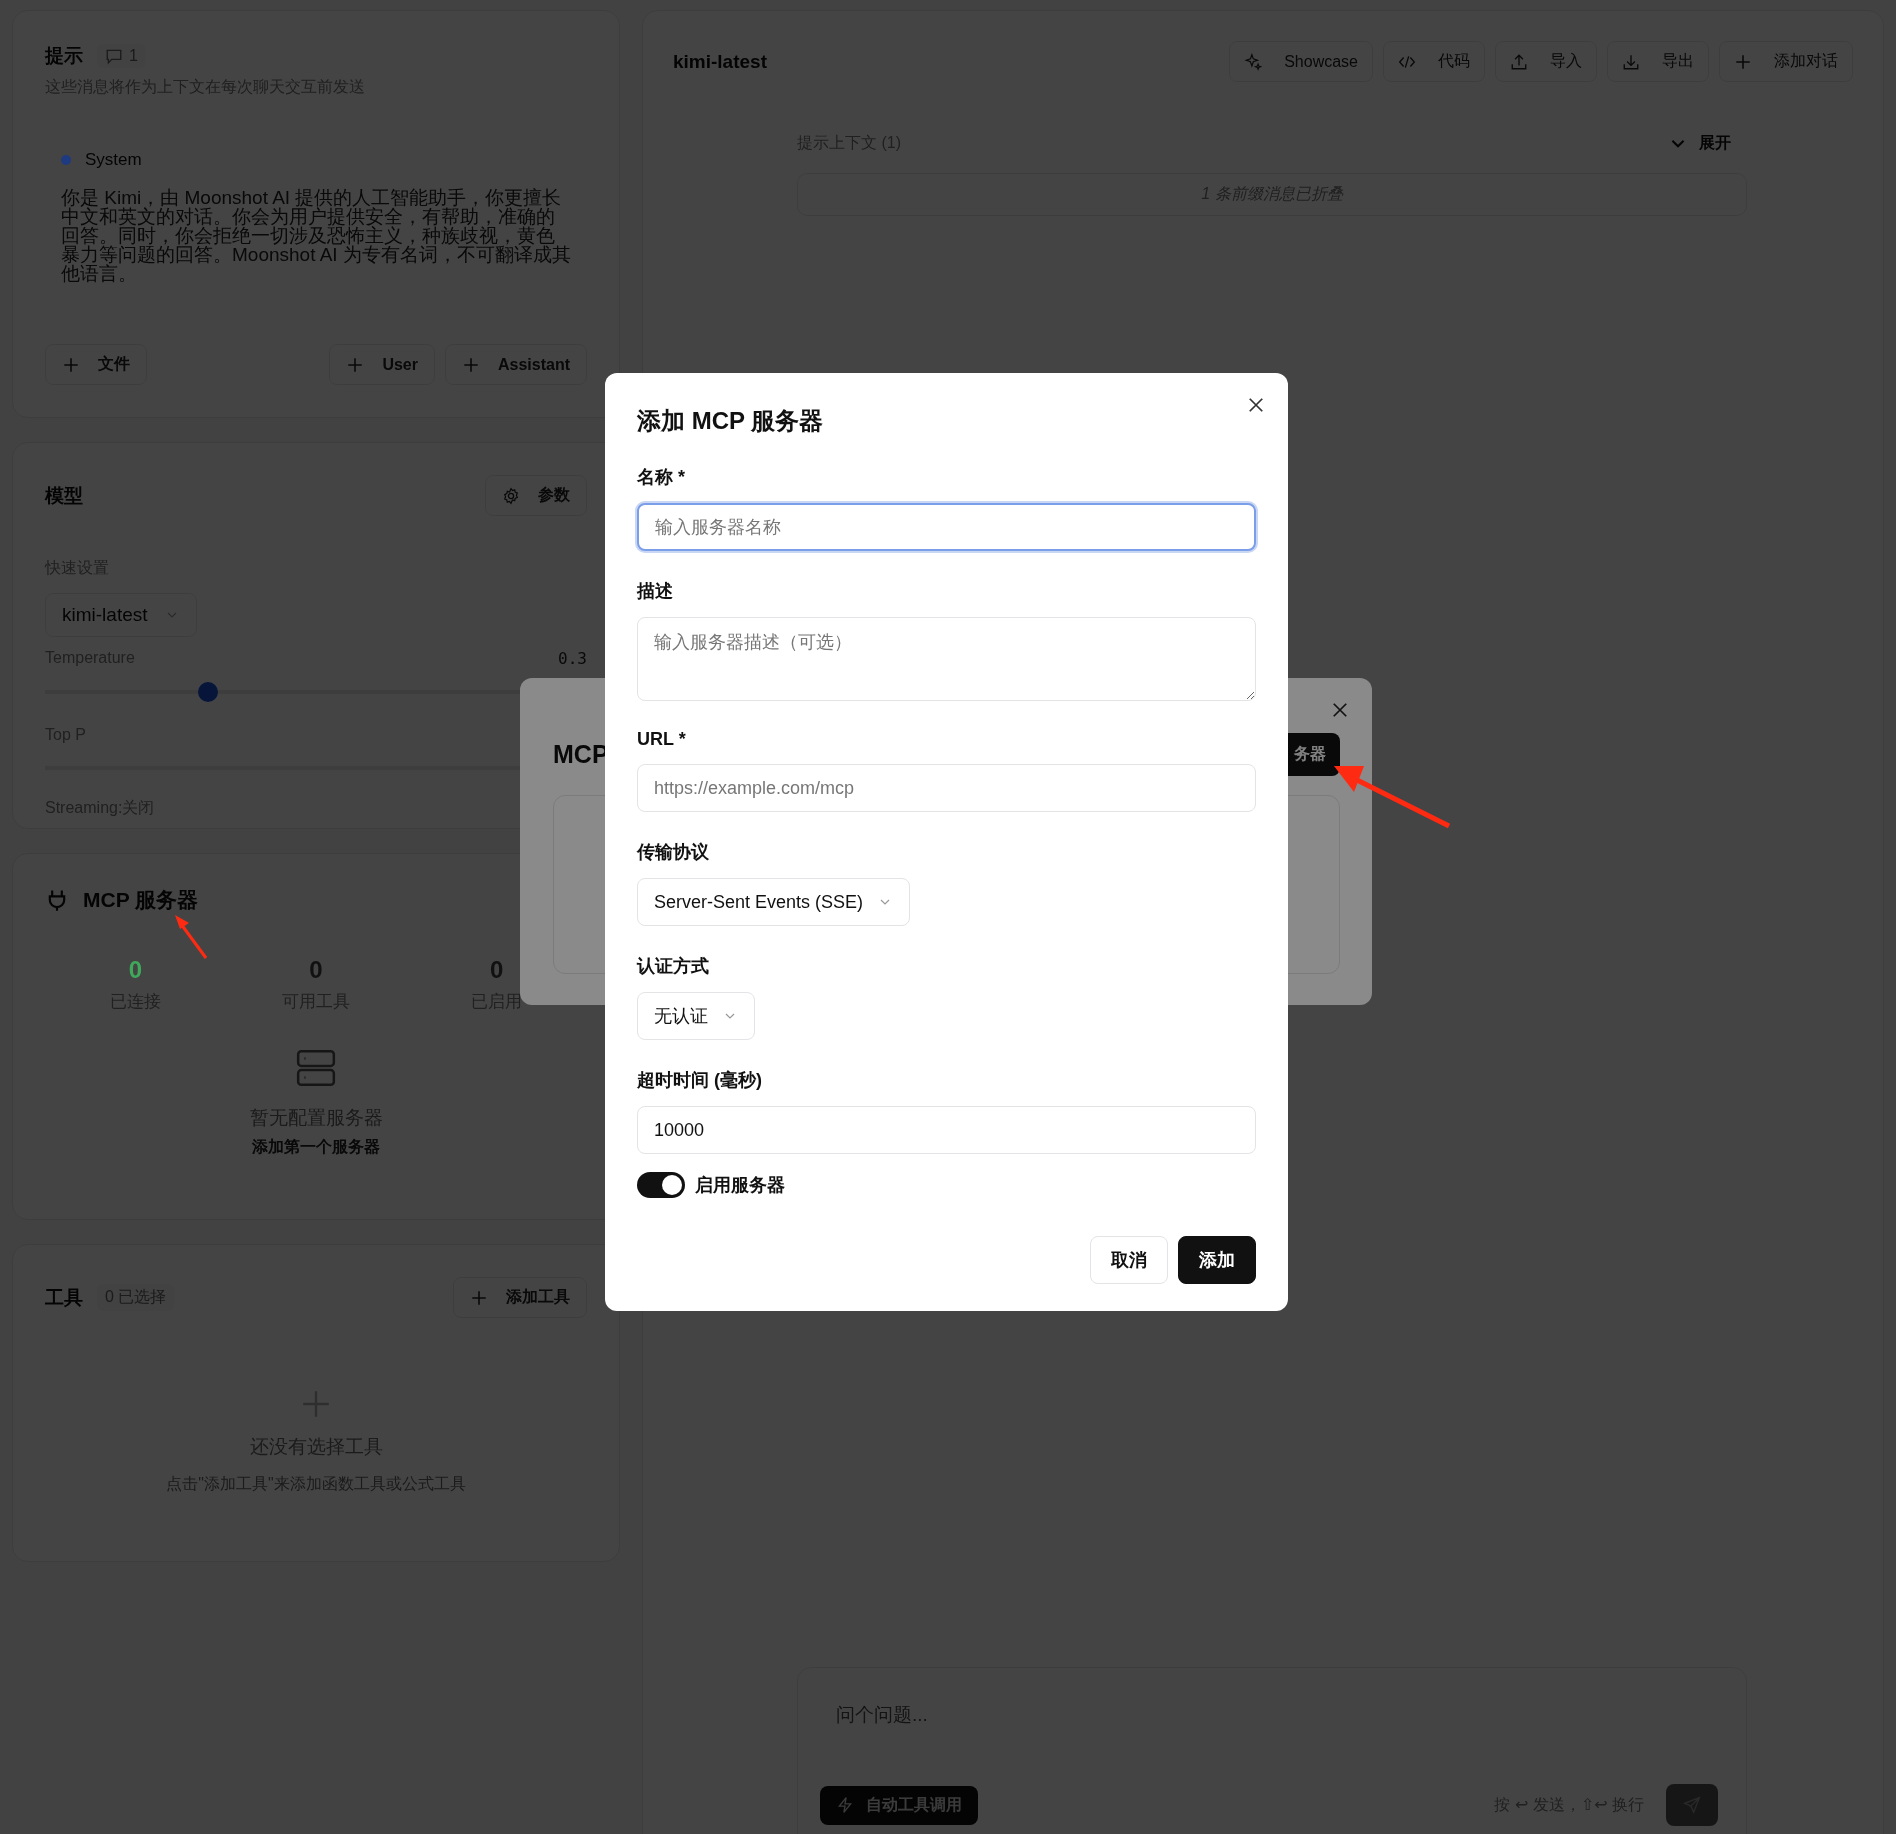 The width and height of the screenshot is (1896, 1834). Describe the element at coordinates (511, 495) in the screenshot. I see `gear-icon` at that location.